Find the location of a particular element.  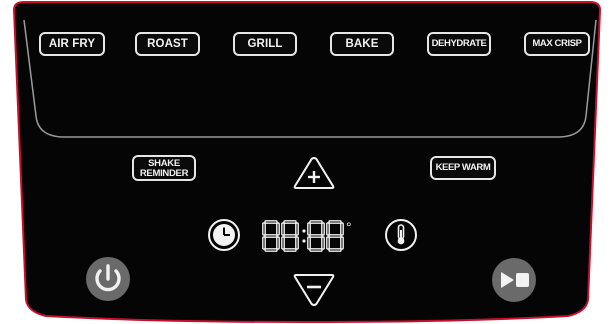

bake-button: BAKE is located at coordinates (362, 44).